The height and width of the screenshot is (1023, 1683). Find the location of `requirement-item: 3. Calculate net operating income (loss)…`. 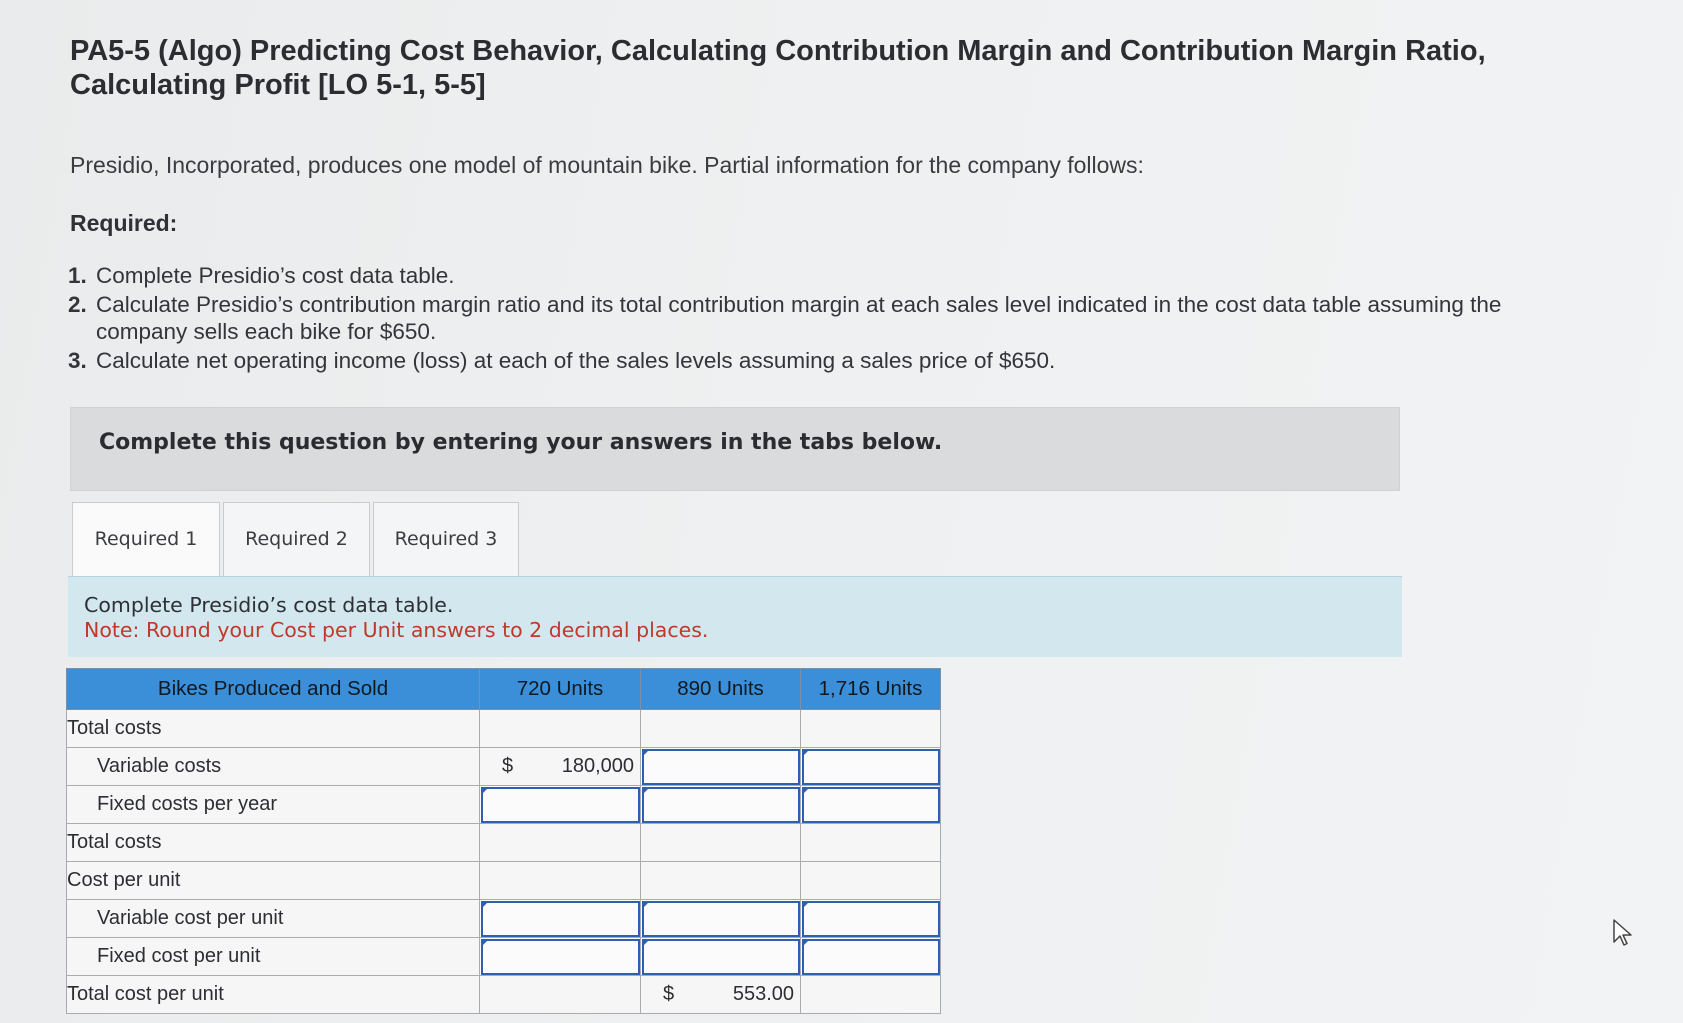

requirement-item: 3. Calculate net operating income (loss)… is located at coordinates (788, 360).